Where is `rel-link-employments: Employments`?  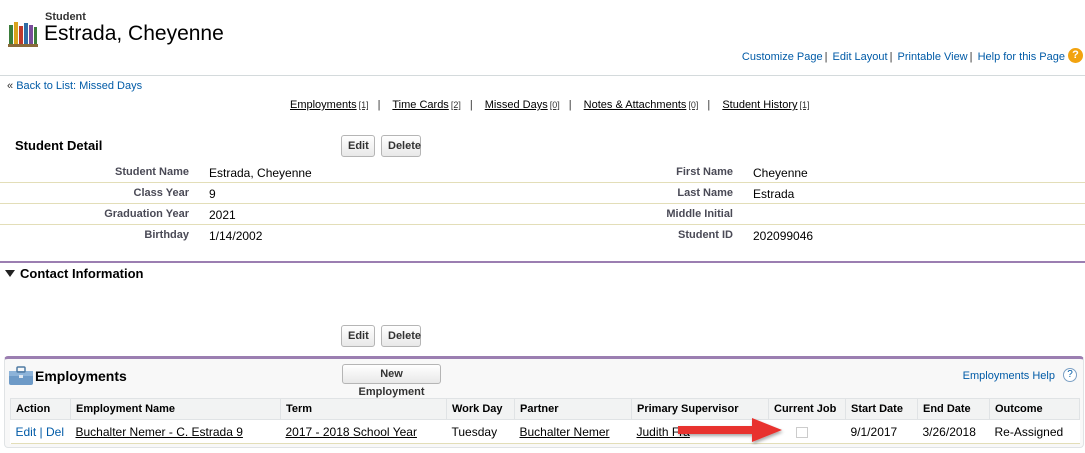
rel-link-employments: Employments is located at coordinates (323, 105).